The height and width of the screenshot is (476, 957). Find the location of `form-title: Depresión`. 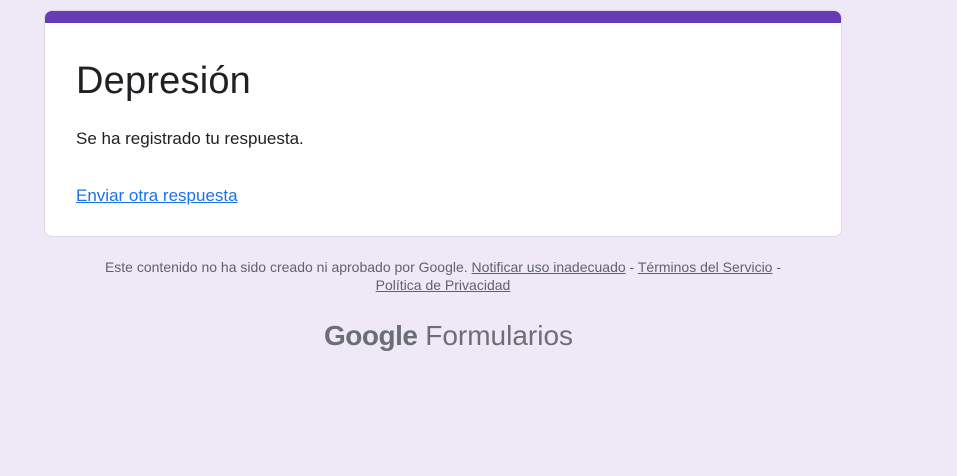

form-title: Depresión is located at coordinates (164, 81).